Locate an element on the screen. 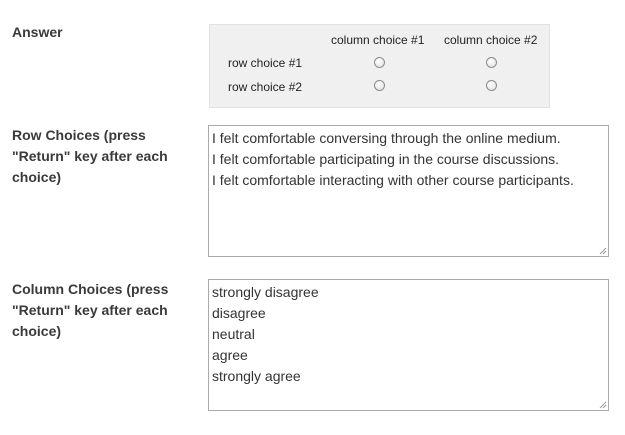 This screenshot has width=625, height=435. radio-row1-col2 is located at coordinates (491, 62).